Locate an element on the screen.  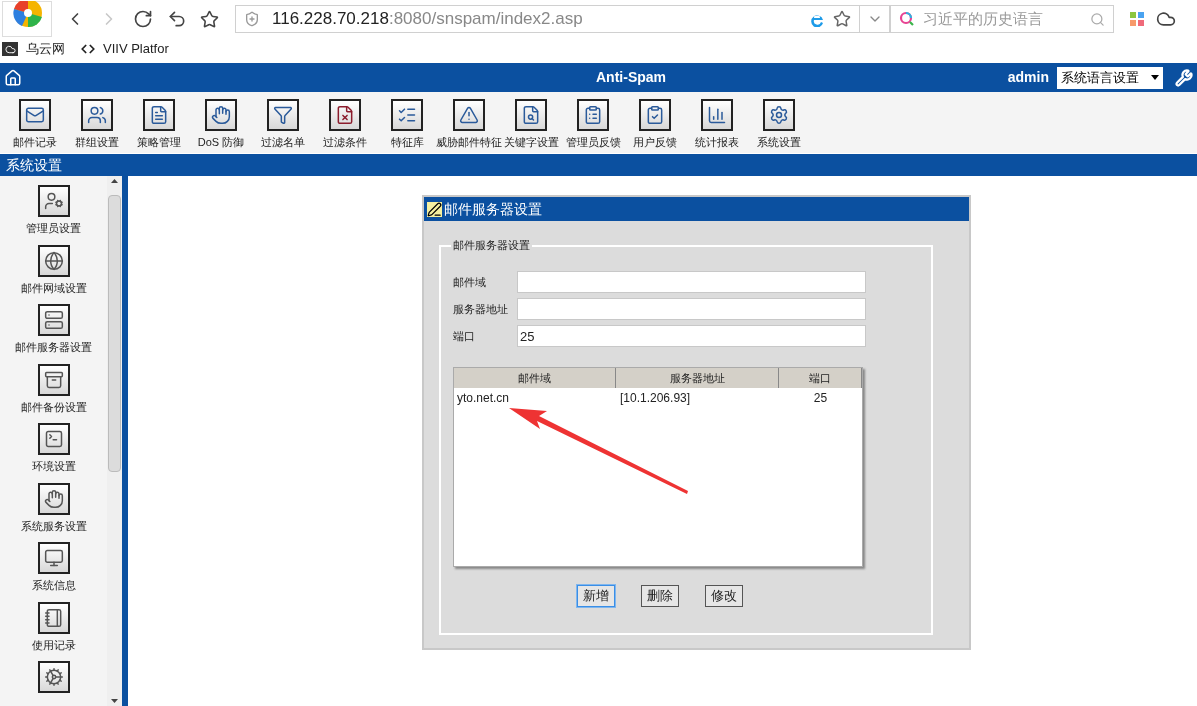
sidebar-item is located at coordinates (53, 677).